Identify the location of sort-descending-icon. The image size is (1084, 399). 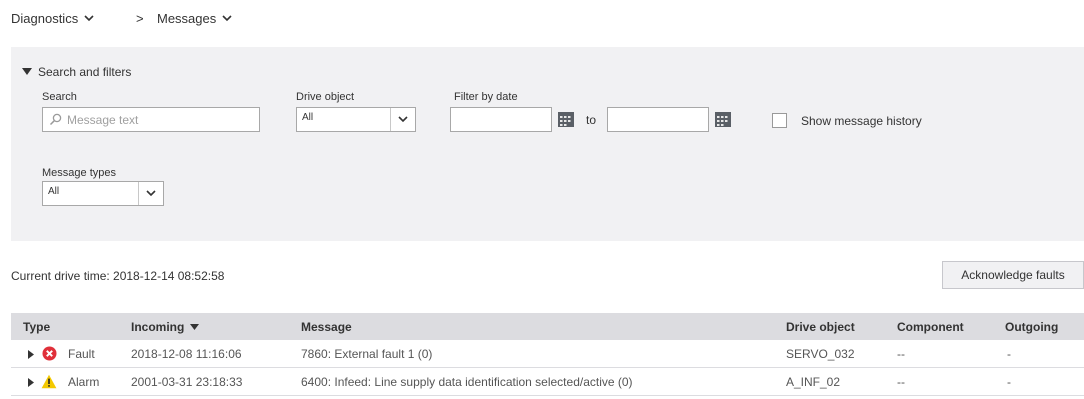
(195, 326).